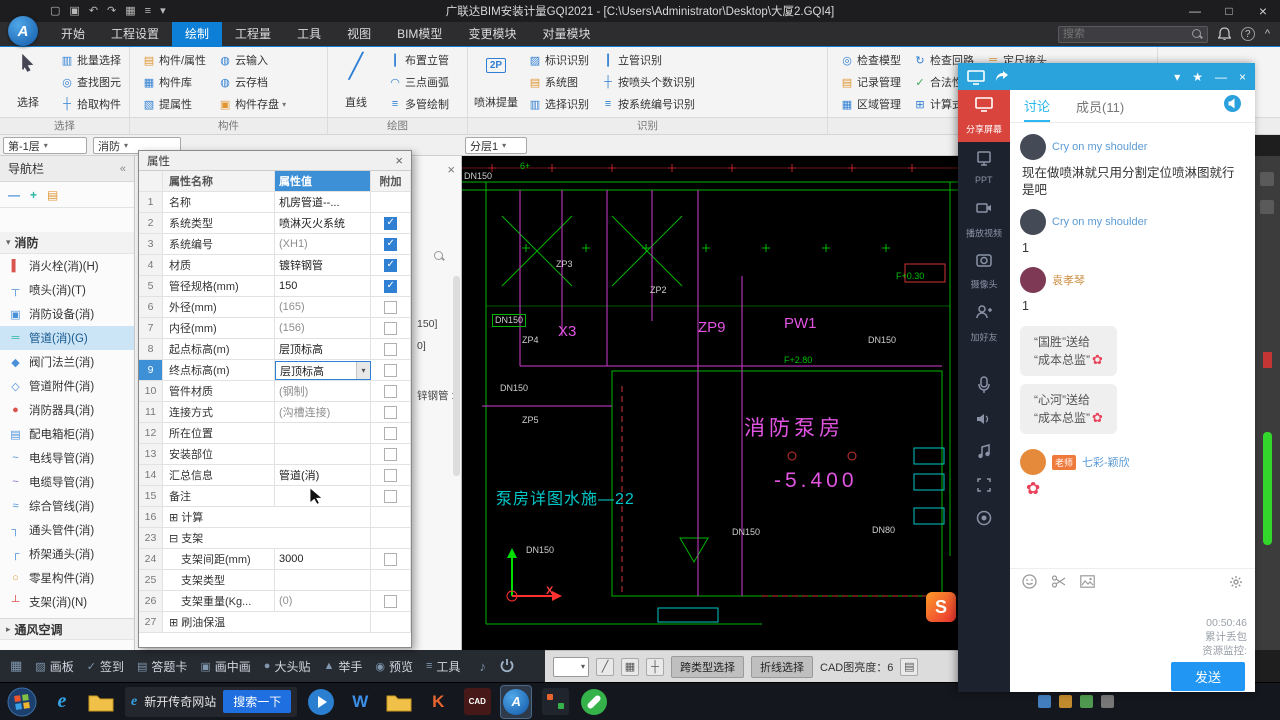 Image resolution: width=1280 pixels, height=720 pixels. Describe the element at coordinates (648, 82) in the screenshot. I see `sprinkler-count-identify-button: ┼ 按喷头个数识别` at that location.